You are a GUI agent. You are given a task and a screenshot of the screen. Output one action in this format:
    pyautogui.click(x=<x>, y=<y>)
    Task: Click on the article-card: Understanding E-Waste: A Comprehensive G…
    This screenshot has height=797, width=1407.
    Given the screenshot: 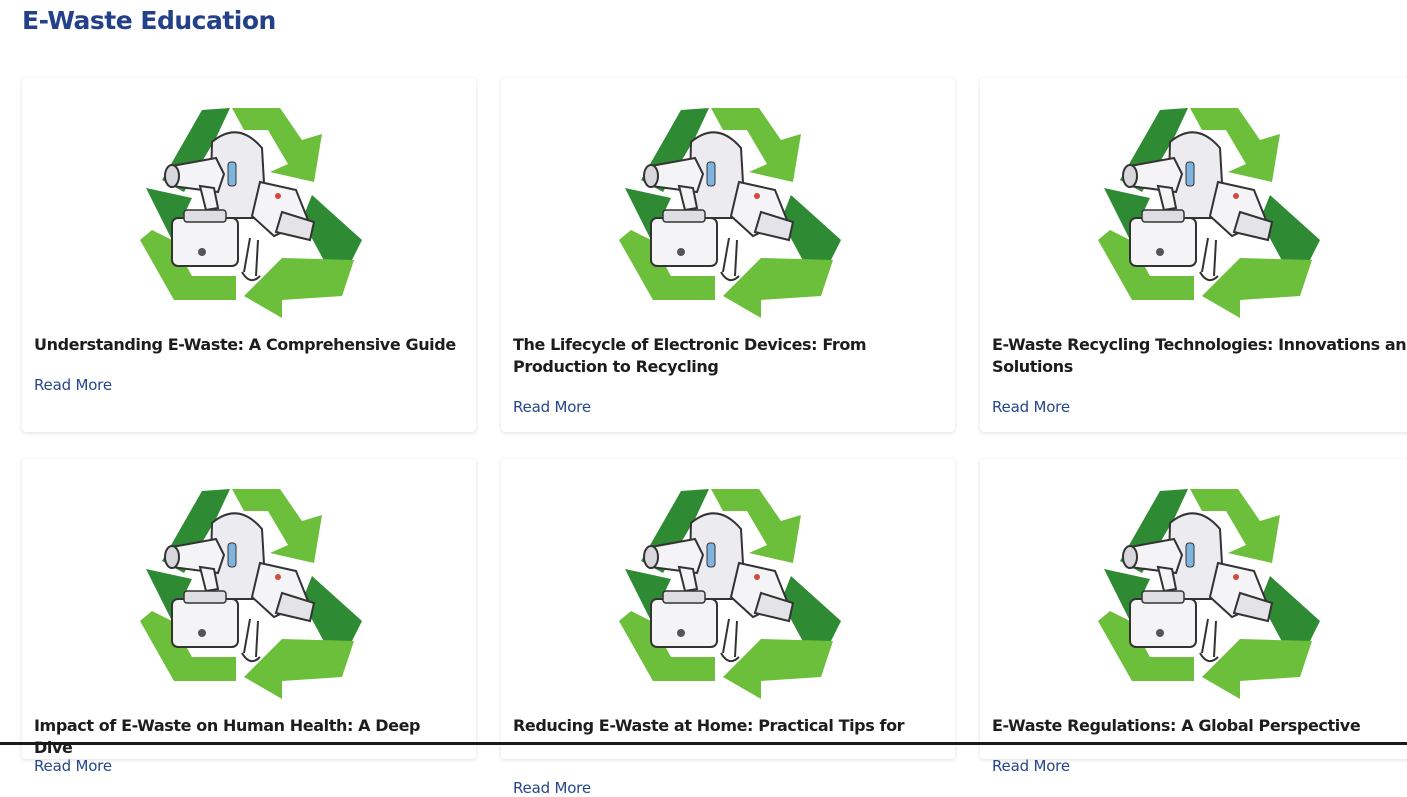 What is the action you would take?
    pyautogui.click(x=249, y=255)
    